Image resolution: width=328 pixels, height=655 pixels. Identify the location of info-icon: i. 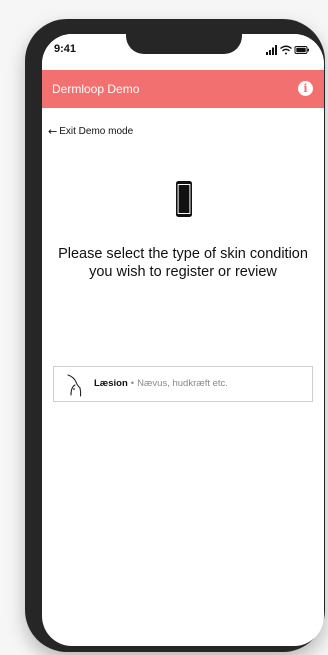
(305, 88).